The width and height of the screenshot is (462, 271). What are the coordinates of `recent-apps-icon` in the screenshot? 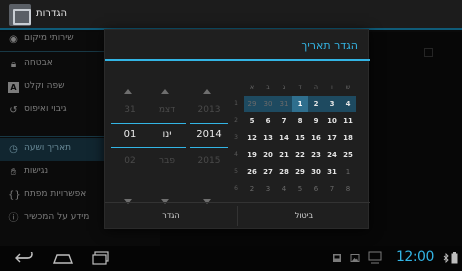 It's located at (101, 258).